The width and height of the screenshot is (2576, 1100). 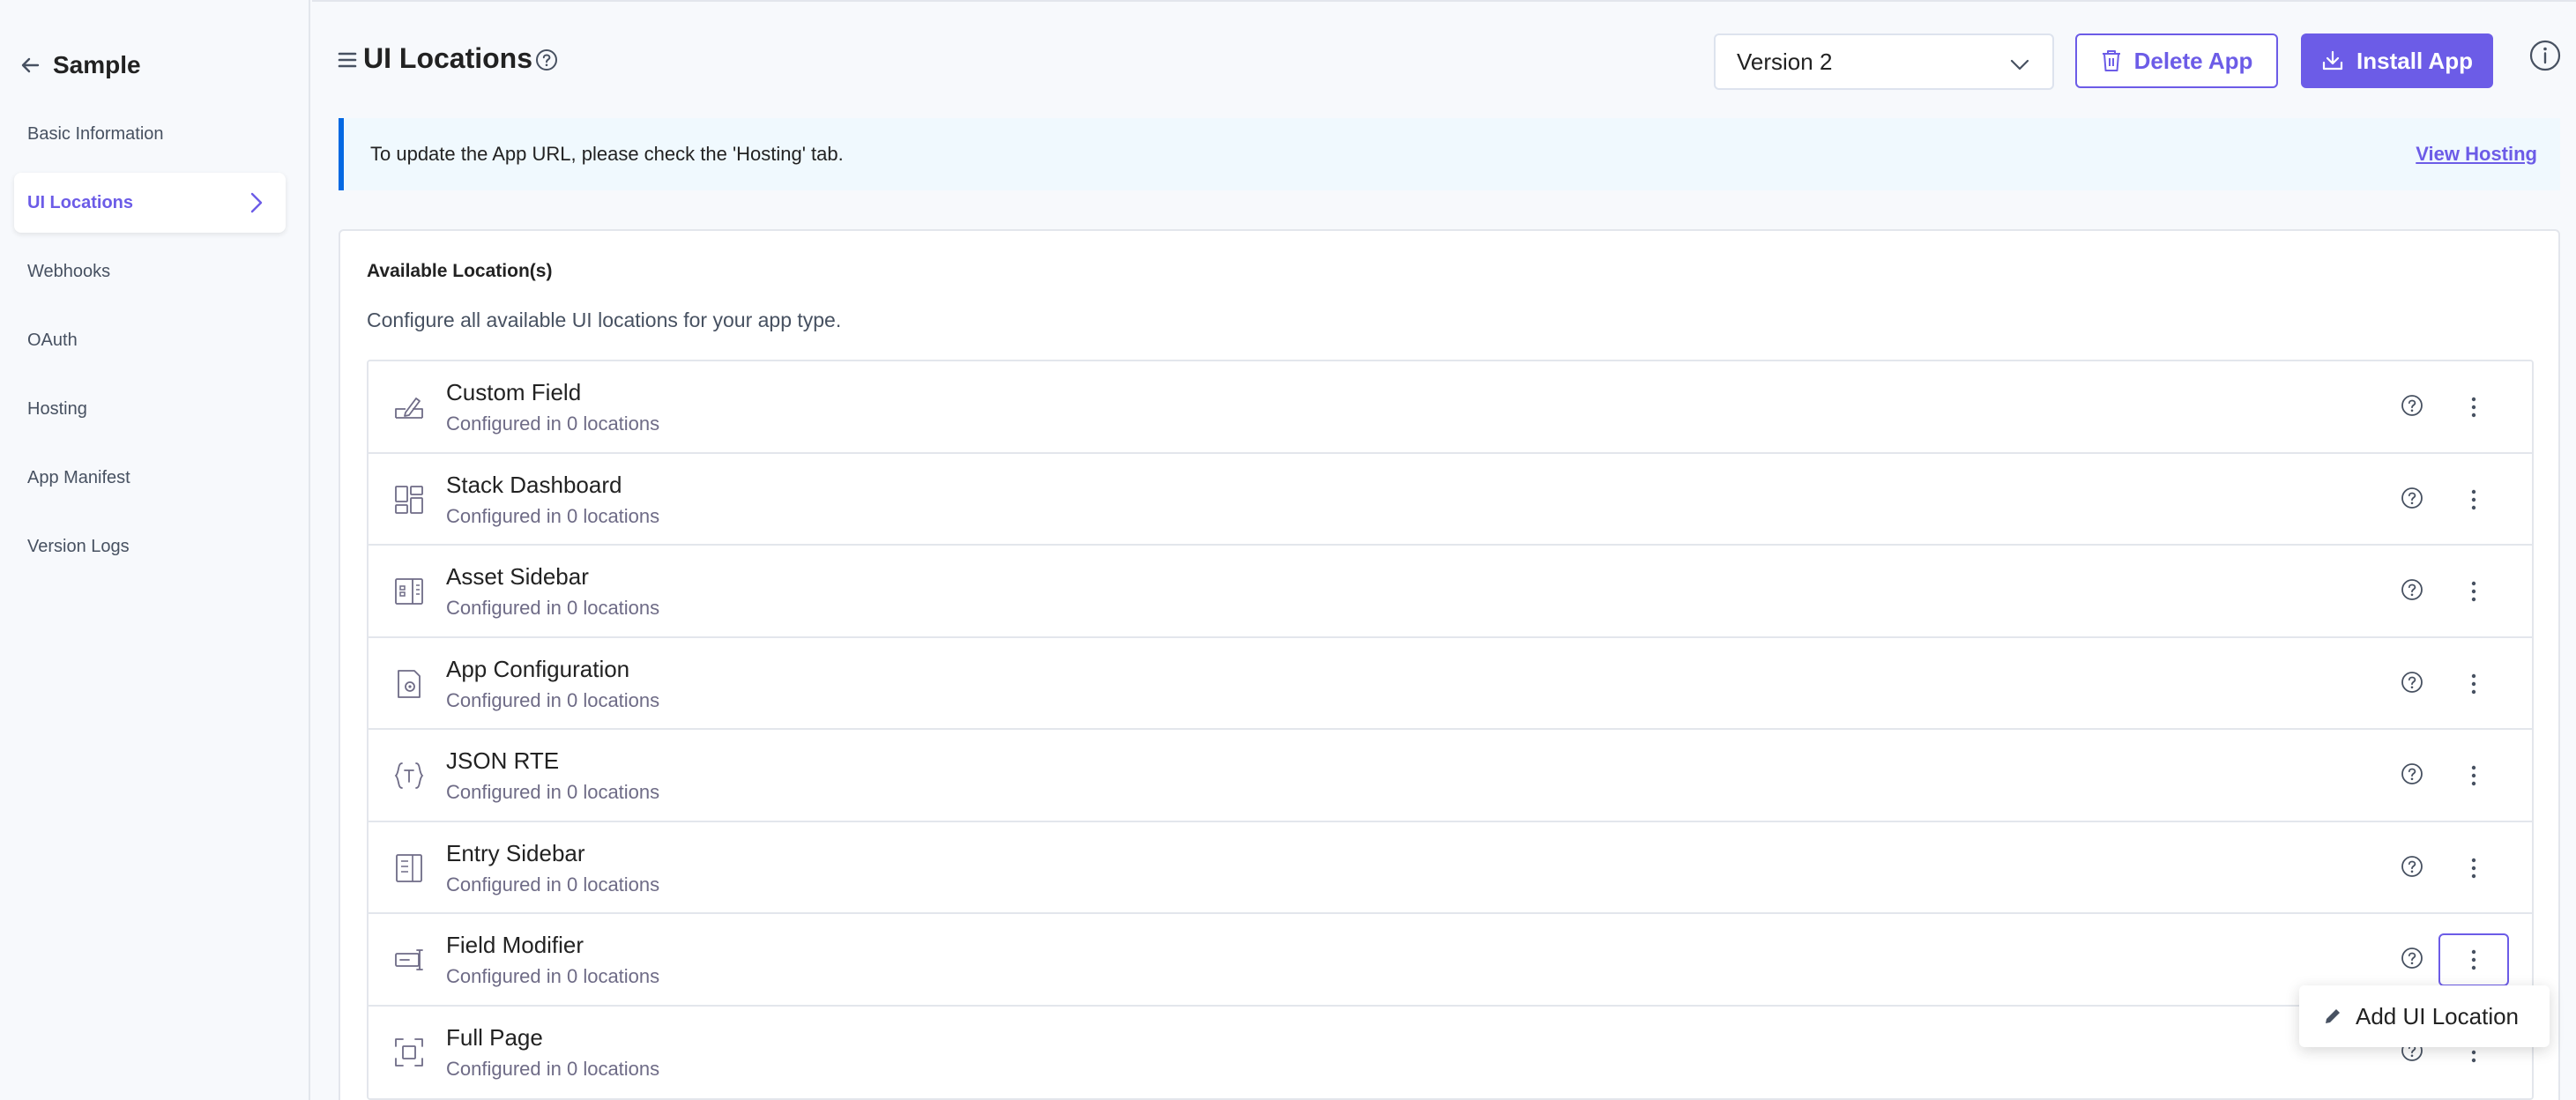 What do you see at coordinates (2438, 1015) in the screenshot?
I see `add-ui-location-label: Add UI Location` at bounding box center [2438, 1015].